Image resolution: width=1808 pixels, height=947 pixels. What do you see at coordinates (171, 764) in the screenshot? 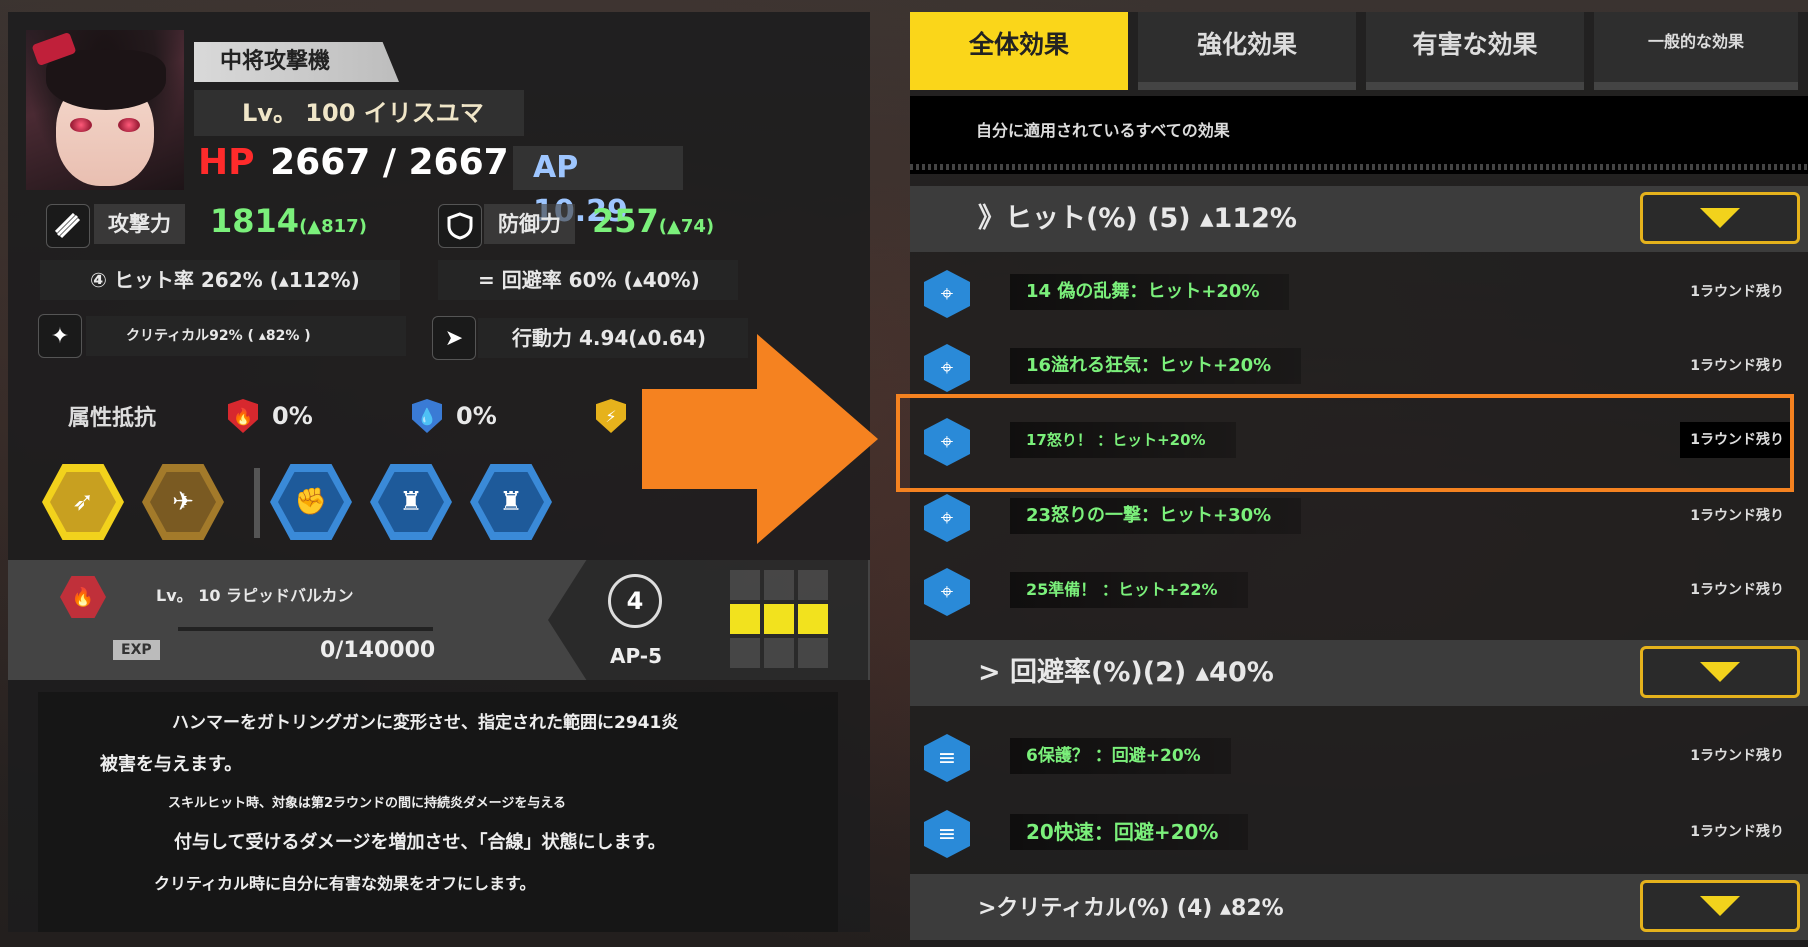
I see `desc-line-2: 被害を与えます。` at bounding box center [171, 764].